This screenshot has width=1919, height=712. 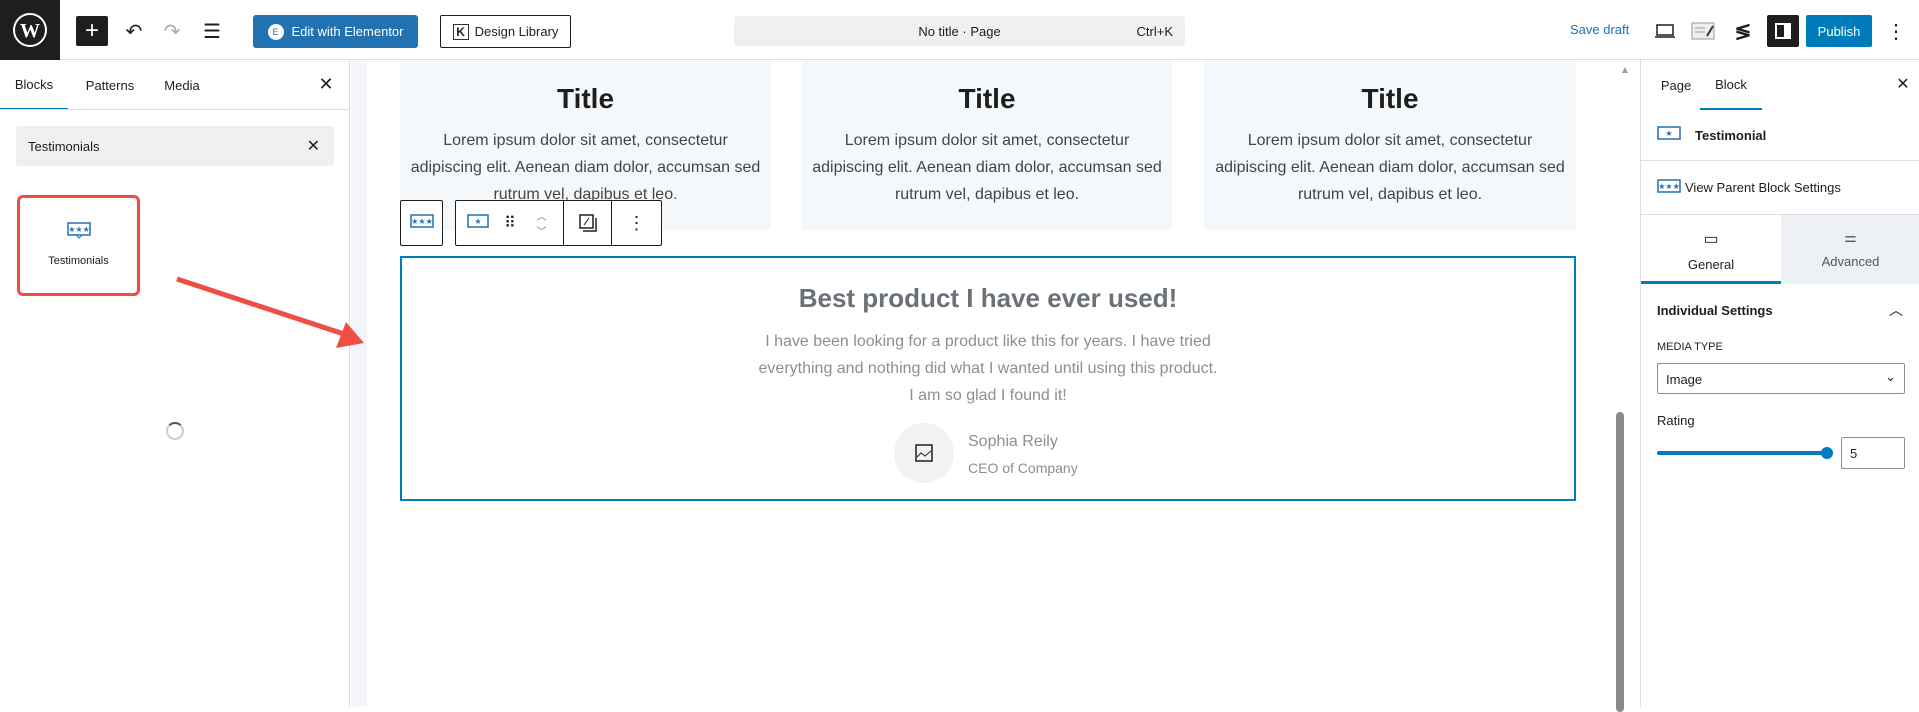 What do you see at coordinates (64, 146) in the screenshot?
I see `search-value: Testimonials` at bounding box center [64, 146].